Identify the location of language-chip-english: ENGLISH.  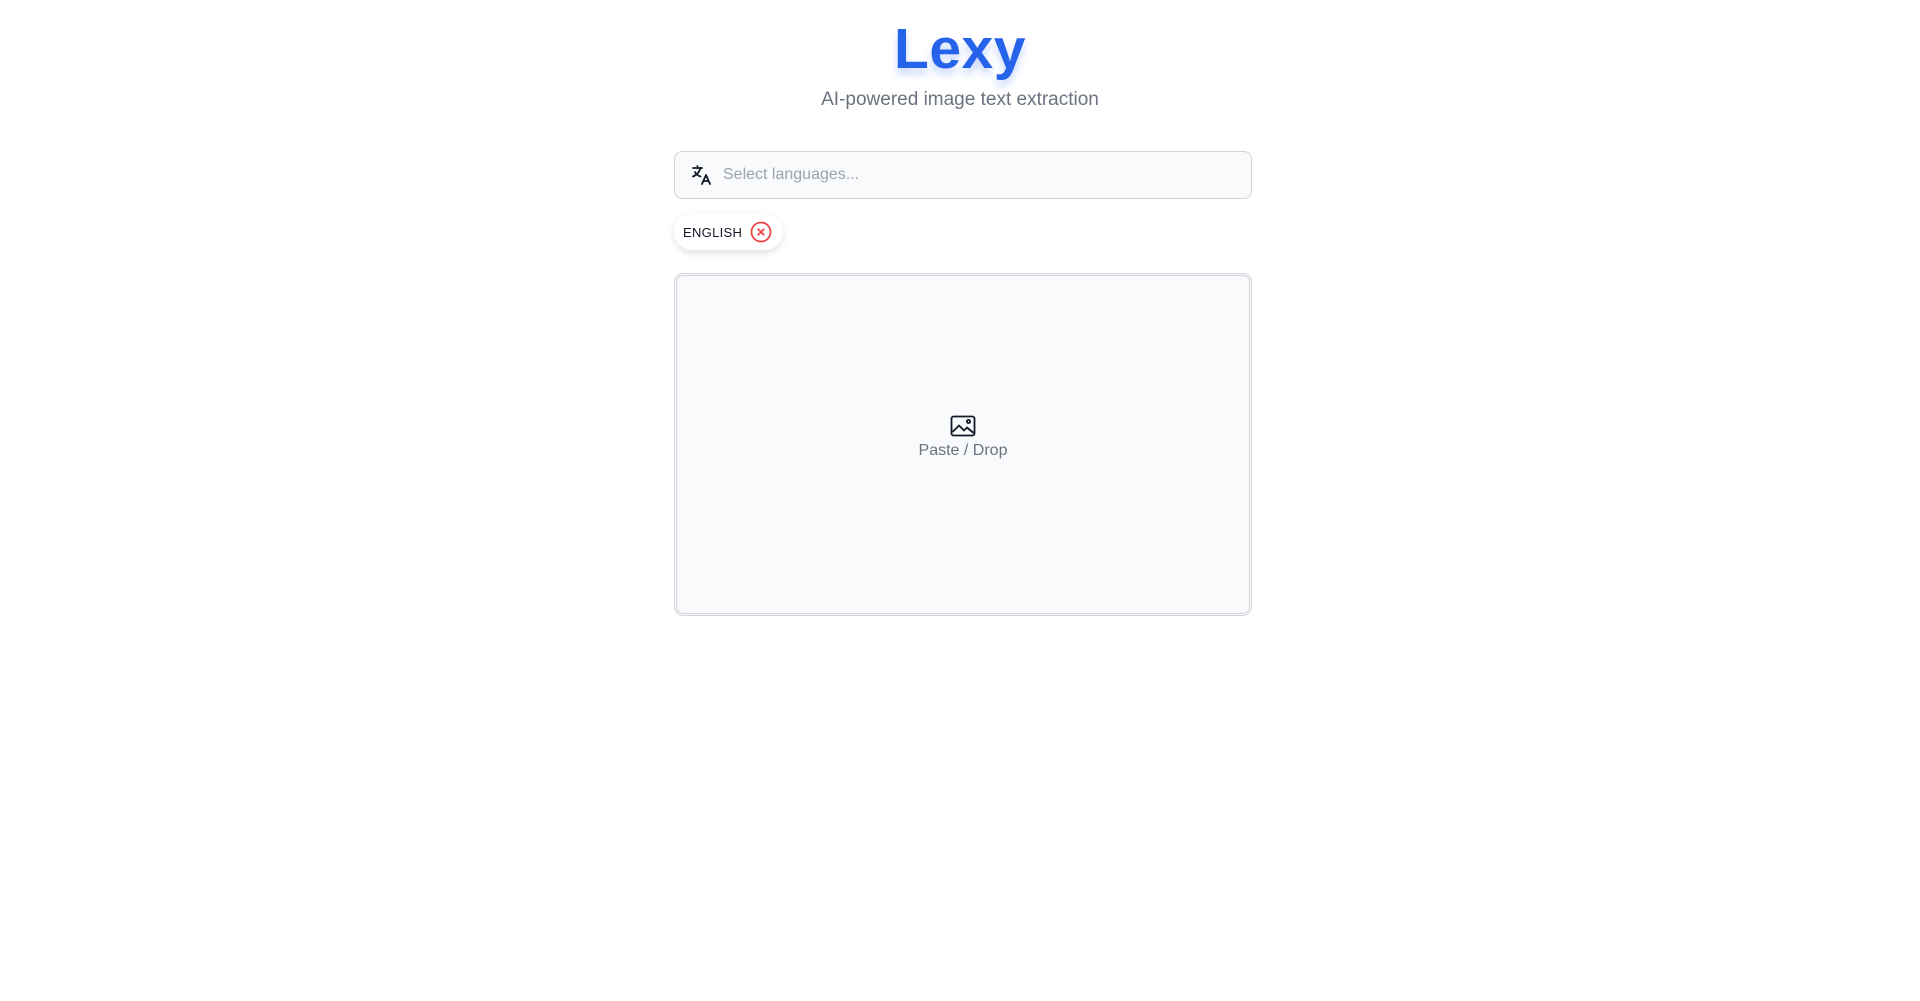
(729, 232).